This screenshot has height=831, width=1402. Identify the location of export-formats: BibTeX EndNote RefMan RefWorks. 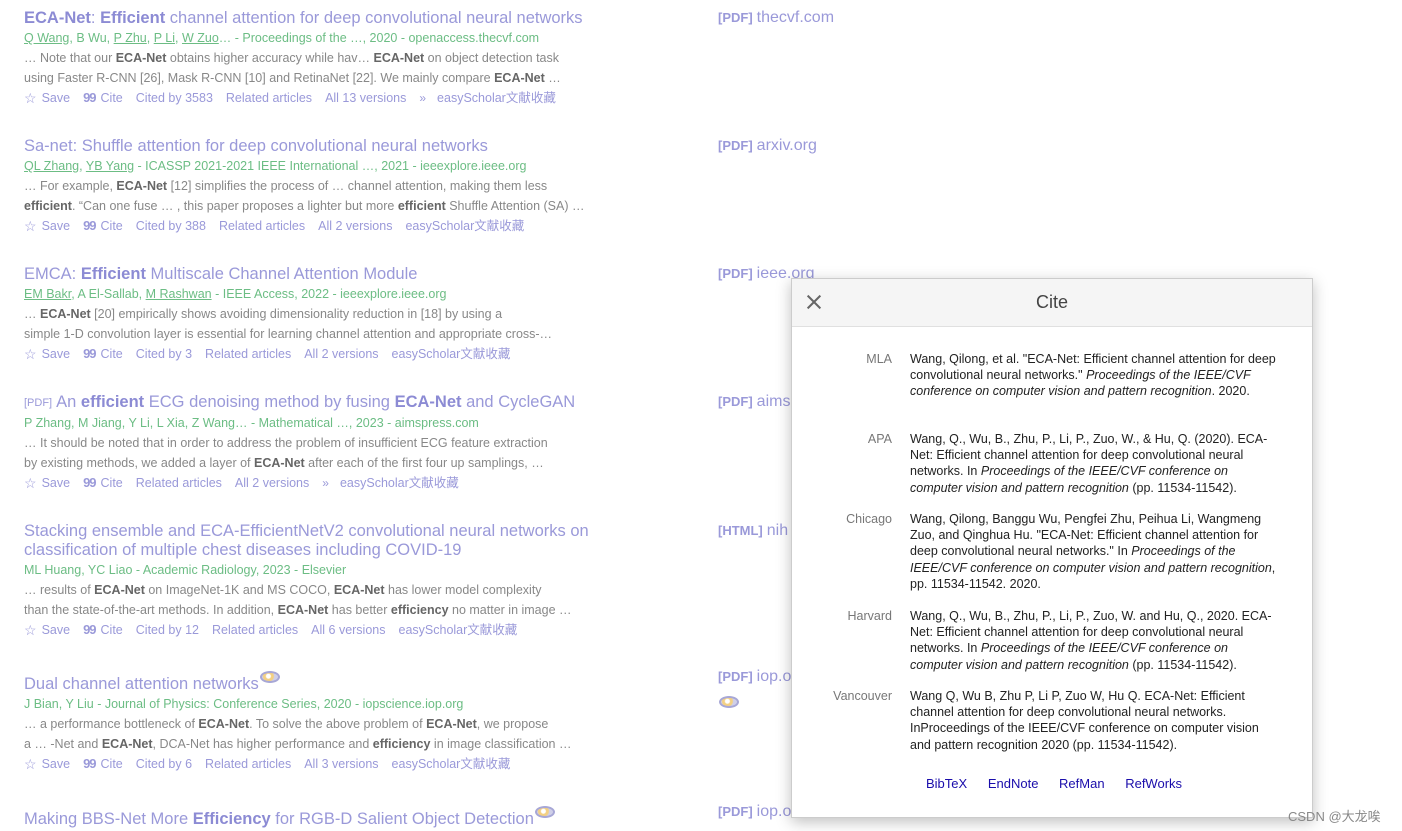
(1062, 783).